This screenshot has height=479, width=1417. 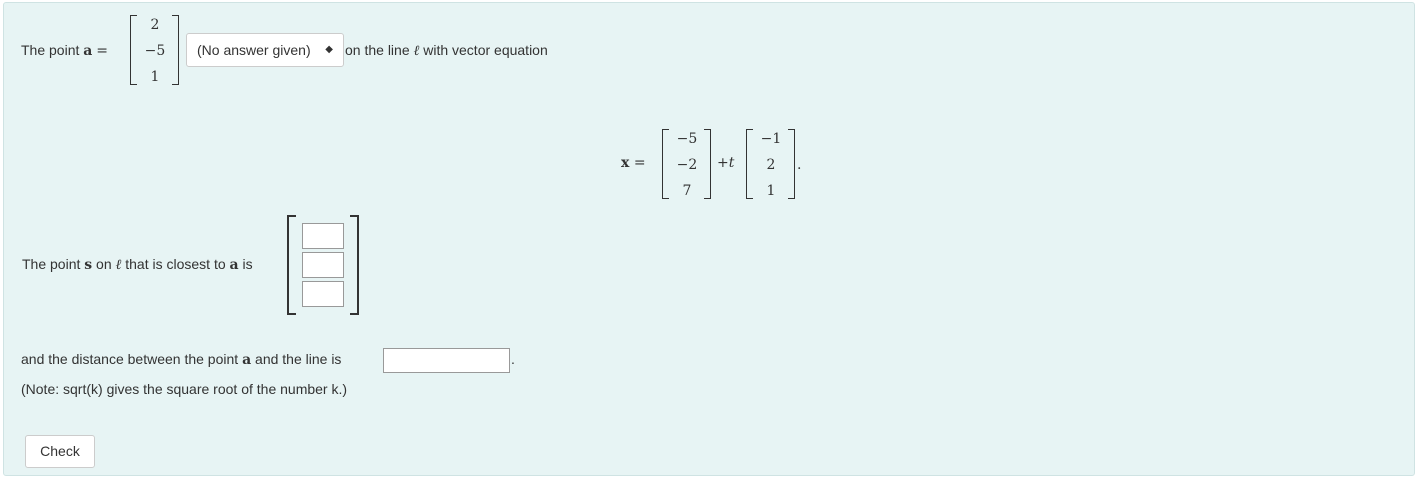 What do you see at coordinates (707, 164) in the screenshot?
I see `base-right-bracket` at bounding box center [707, 164].